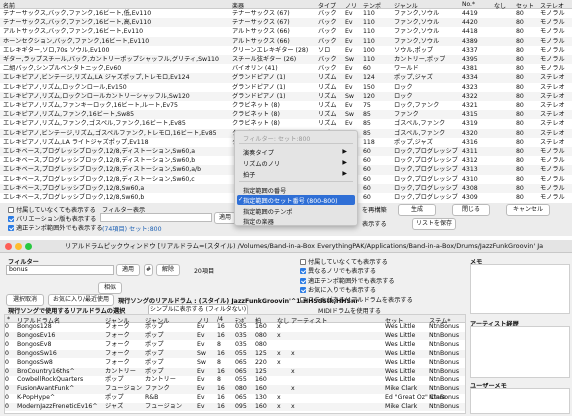 Image resolution: width=572 pixels, height=416 pixels. Describe the element at coordinates (403, 96) in the screenshot. I see `track-cell: ロック` at that location.